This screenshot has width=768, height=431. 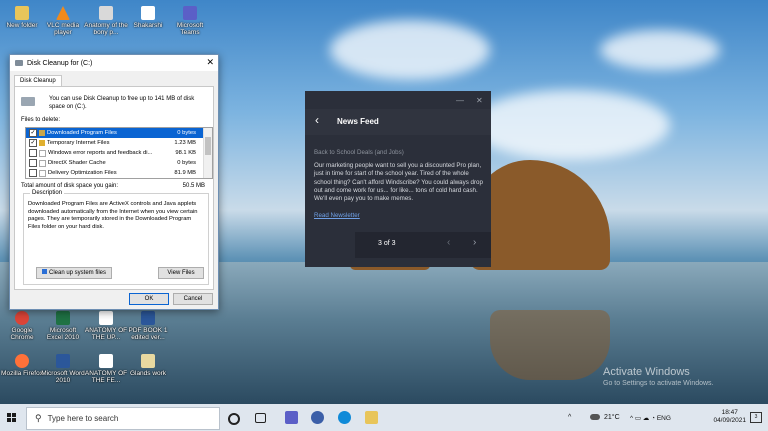 What do you see at coordinates (646, 372) in the screenshot?
I see `activate-windows-title: Activate Windows` at bounding box center [646, 372].